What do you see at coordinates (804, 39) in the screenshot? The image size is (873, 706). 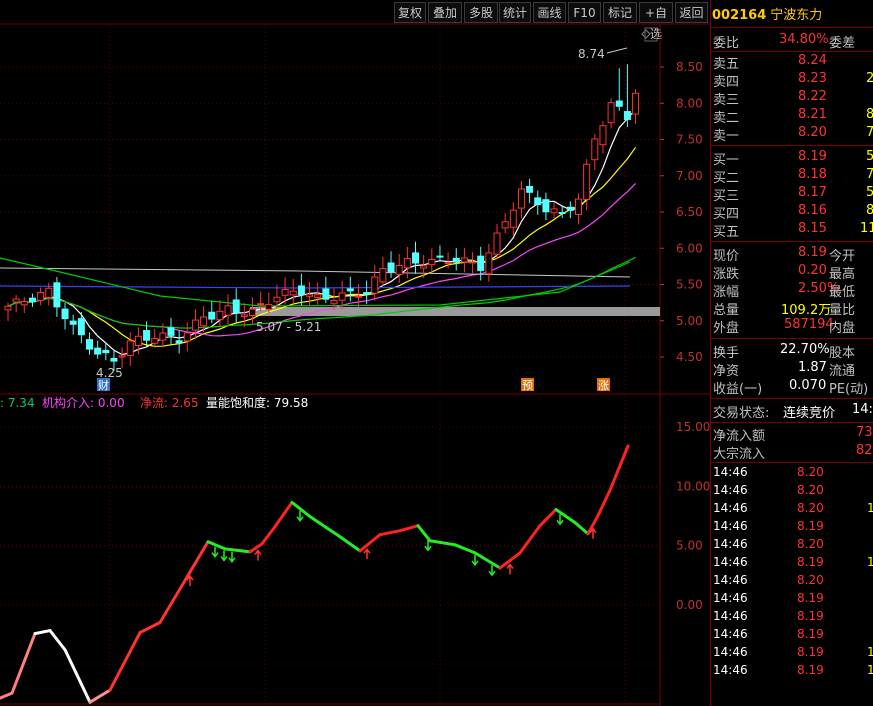 I see `weibi-value: 34.80%` at bounding box center [804, 39].